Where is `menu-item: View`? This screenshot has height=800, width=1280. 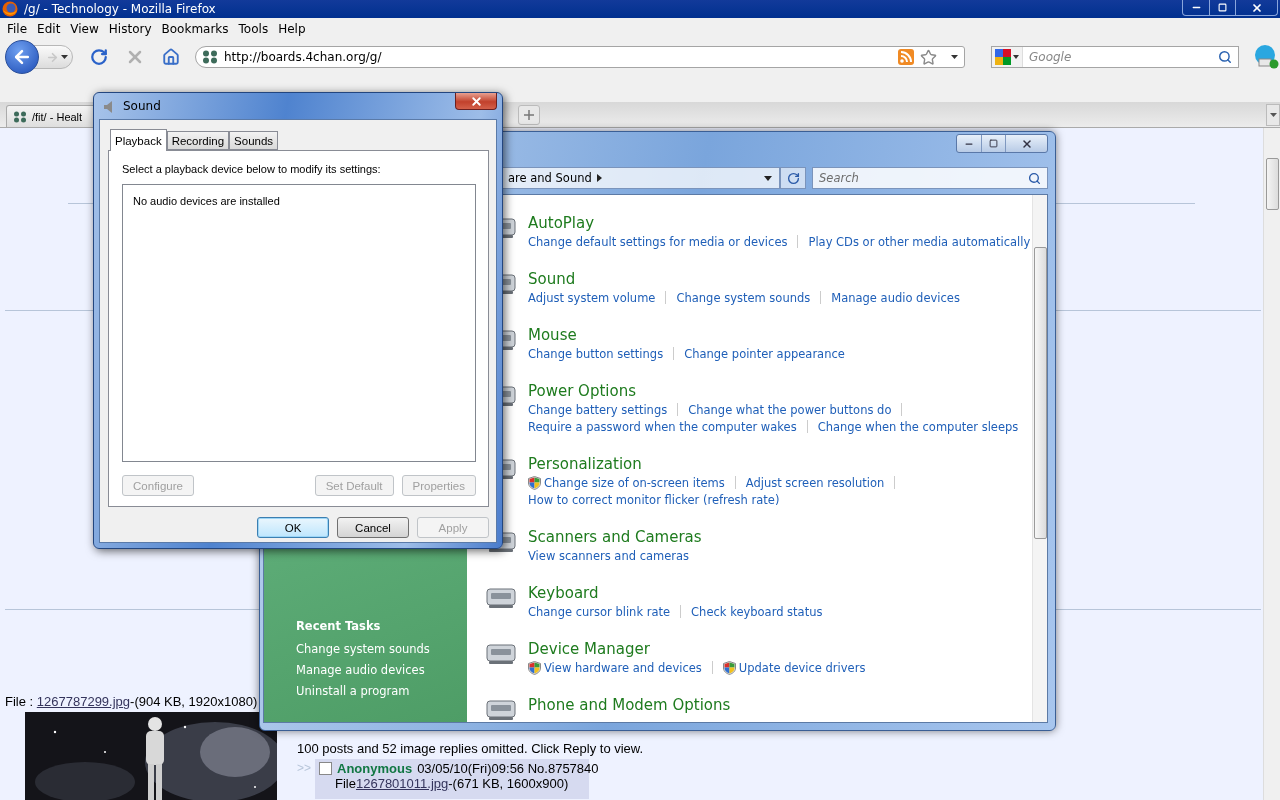
menu-item: View is located at coordinates (84, 29).